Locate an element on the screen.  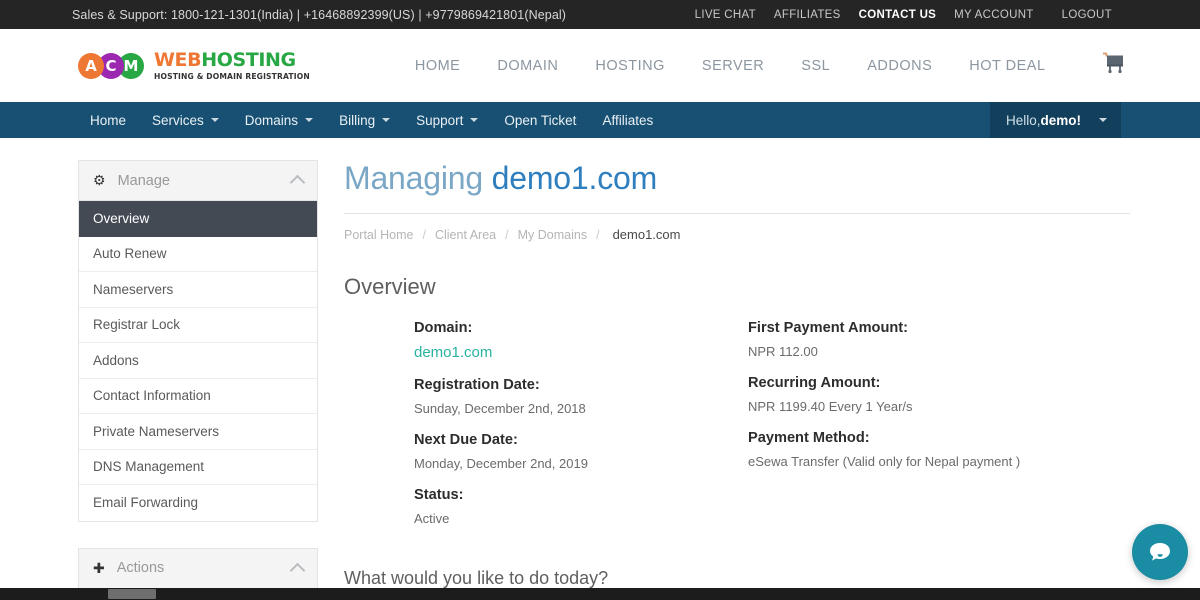
nav-home: HOME is located at coordinates (438, 66).